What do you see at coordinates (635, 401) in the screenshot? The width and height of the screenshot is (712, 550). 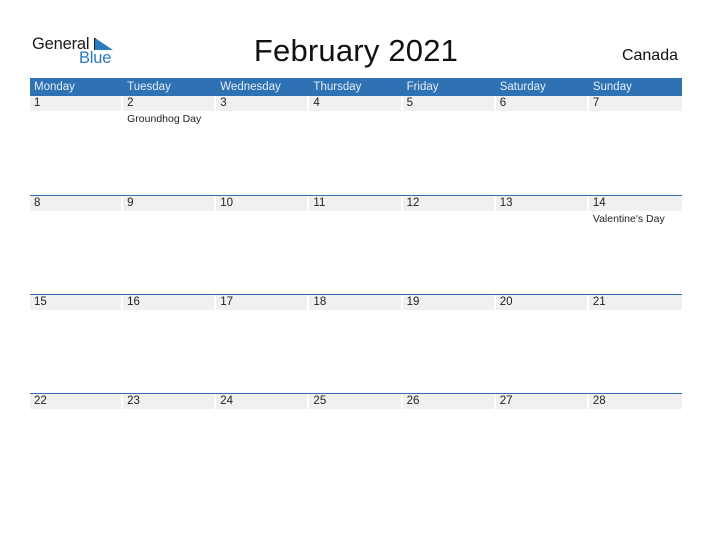 I see `day-number: 28` at bounding box center [635, 401].